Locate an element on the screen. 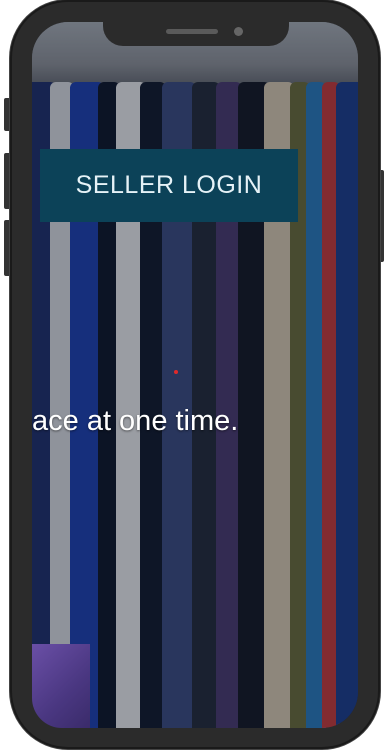  red-dot-marker is located at coordinates (176, 372).